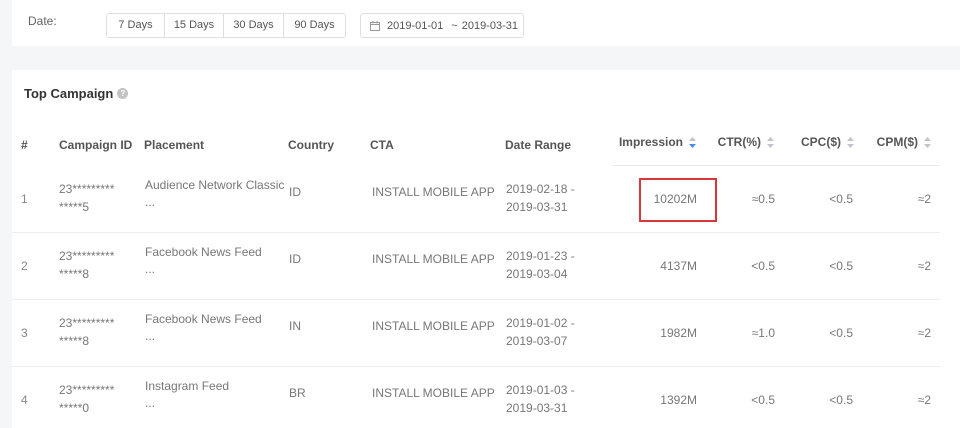  I want to click on date-range-picker: 2019-01-01 ~ 2019-03-31, so click(442, 25).